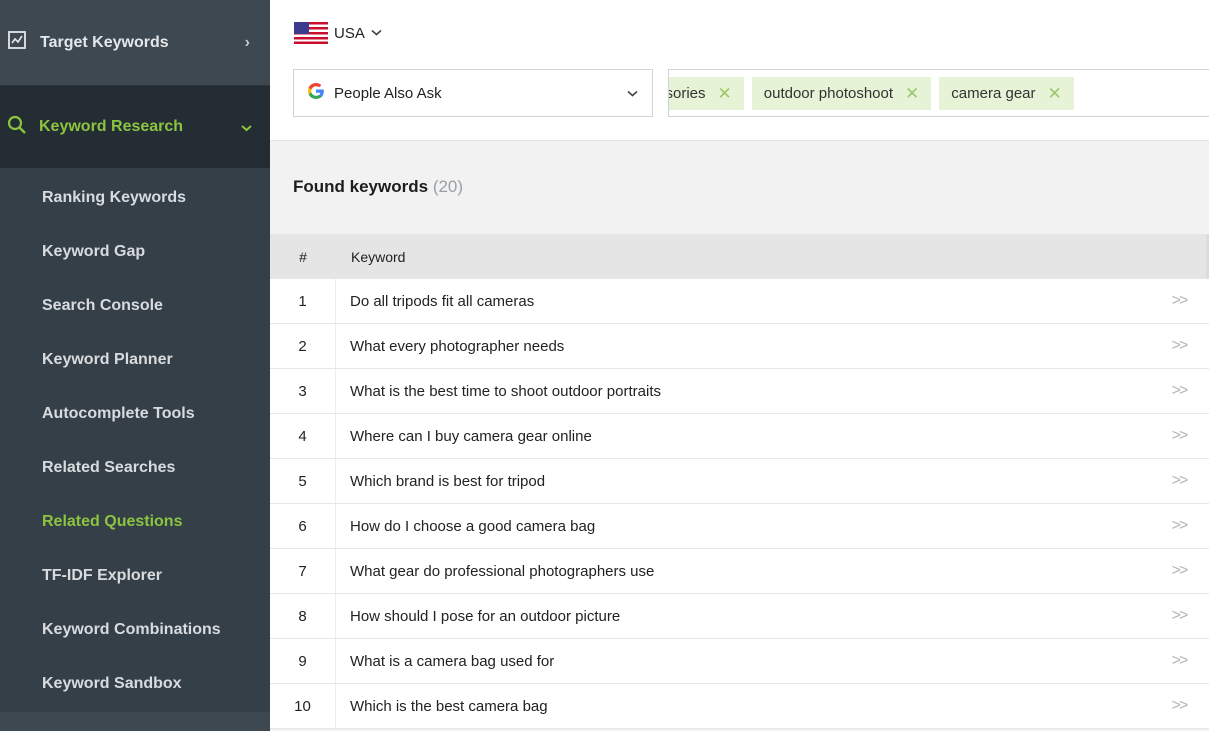  I want to click on chart-line-icon, so click(17, 42).